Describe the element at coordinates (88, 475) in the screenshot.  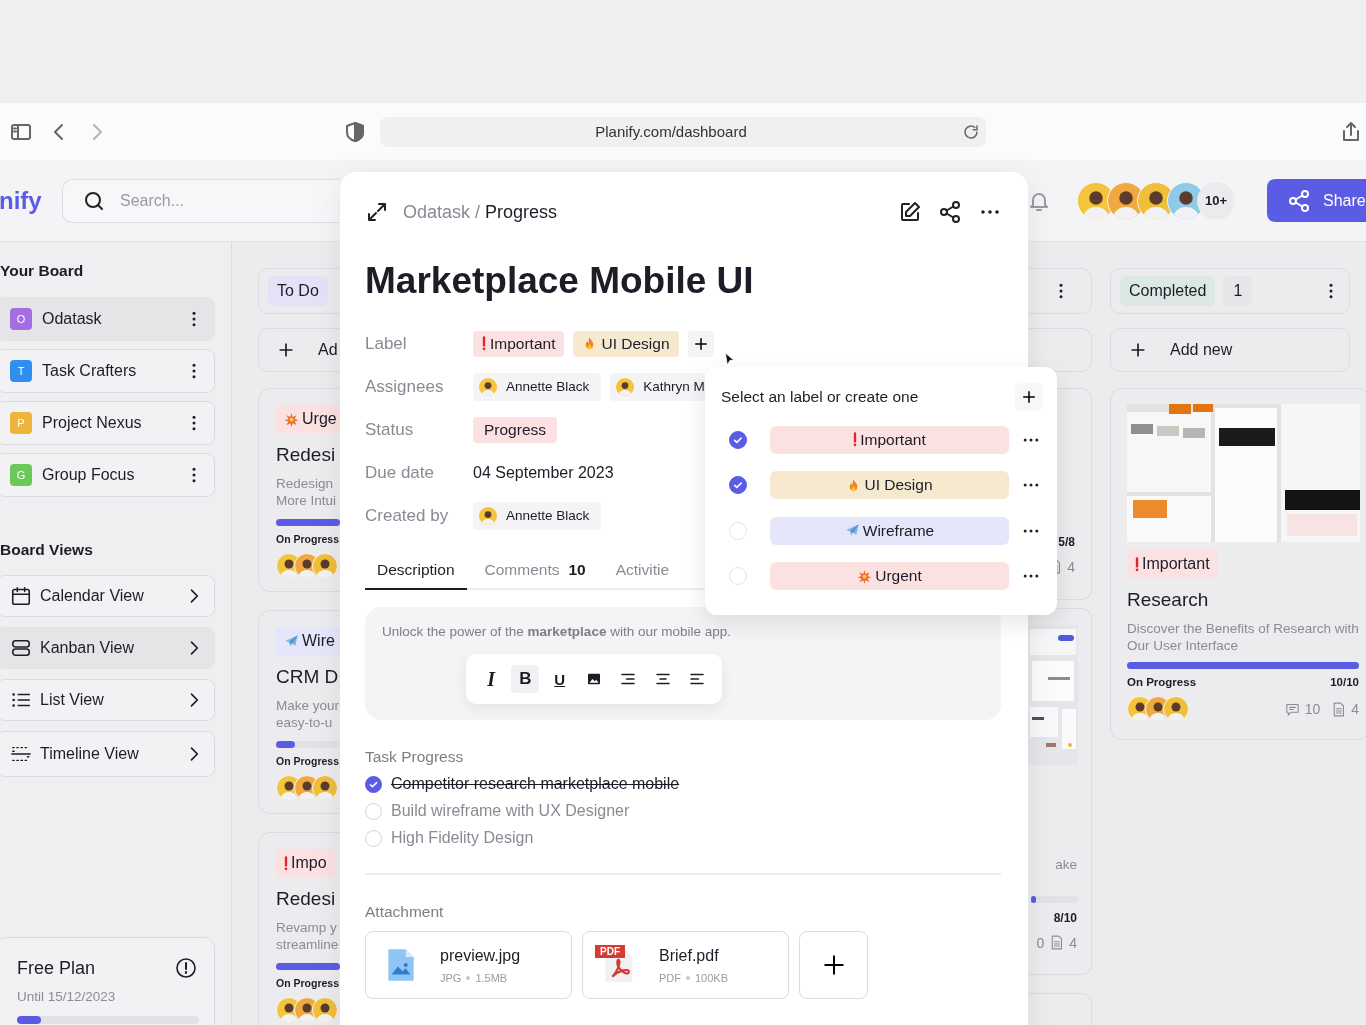
I see `board-name: Group Focus` at that location.